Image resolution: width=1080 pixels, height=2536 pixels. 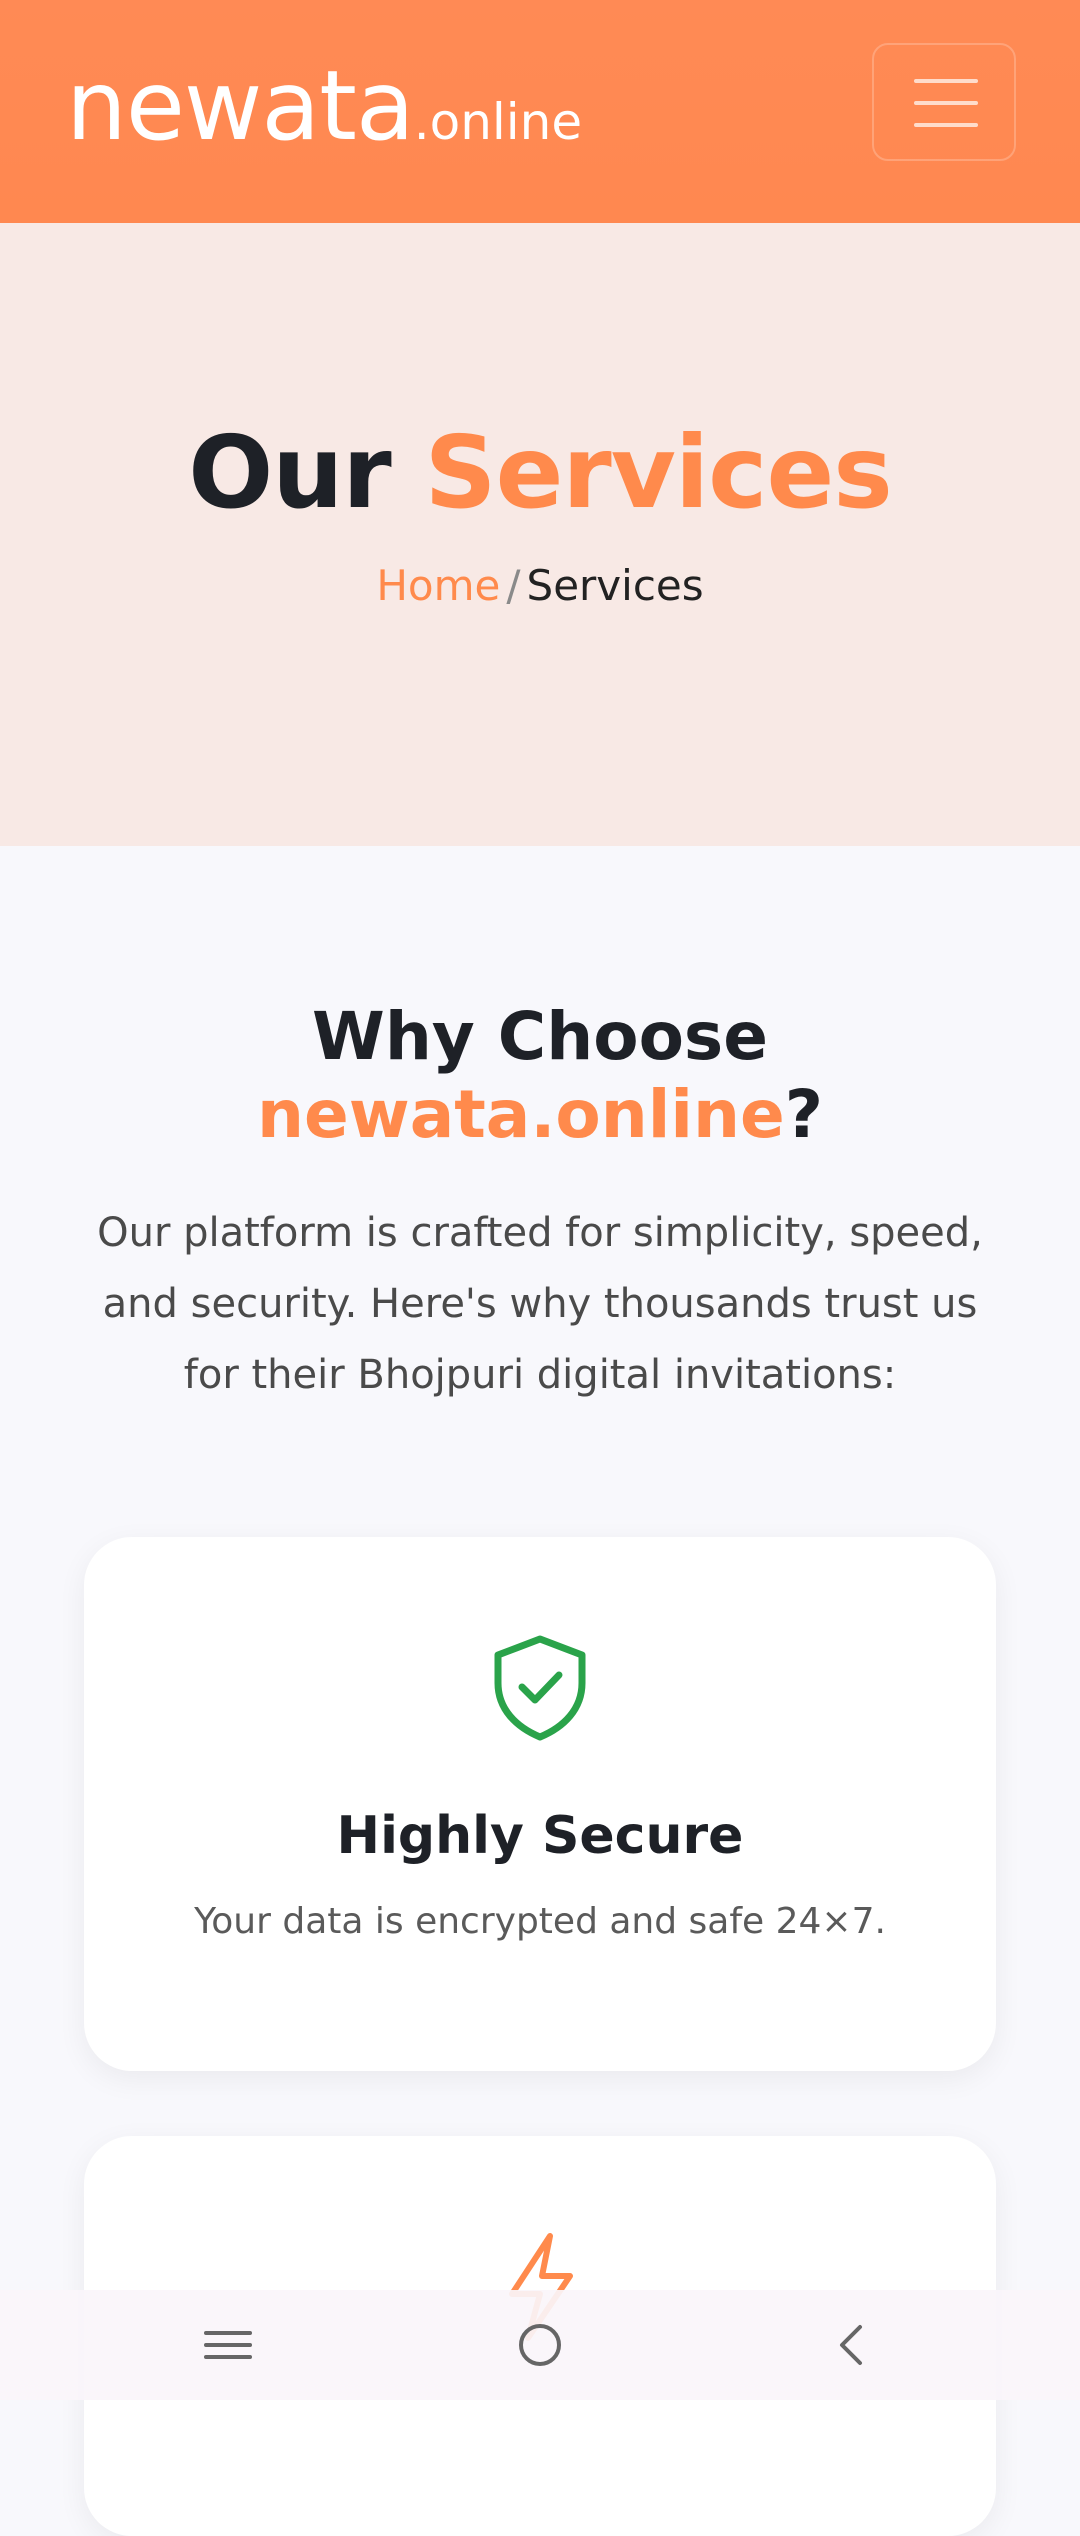 I want to click on page-title: Our Services, so click(x=540, y=473).